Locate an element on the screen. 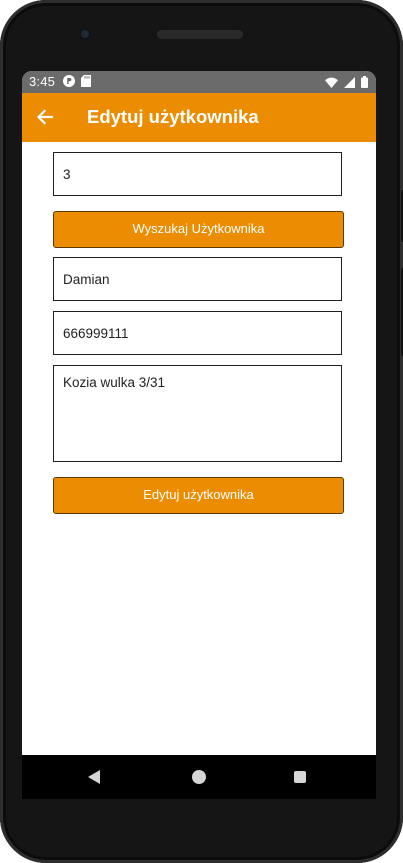 The image size is (403, 863). sd-card-icon is located at coordinates (86, 82).